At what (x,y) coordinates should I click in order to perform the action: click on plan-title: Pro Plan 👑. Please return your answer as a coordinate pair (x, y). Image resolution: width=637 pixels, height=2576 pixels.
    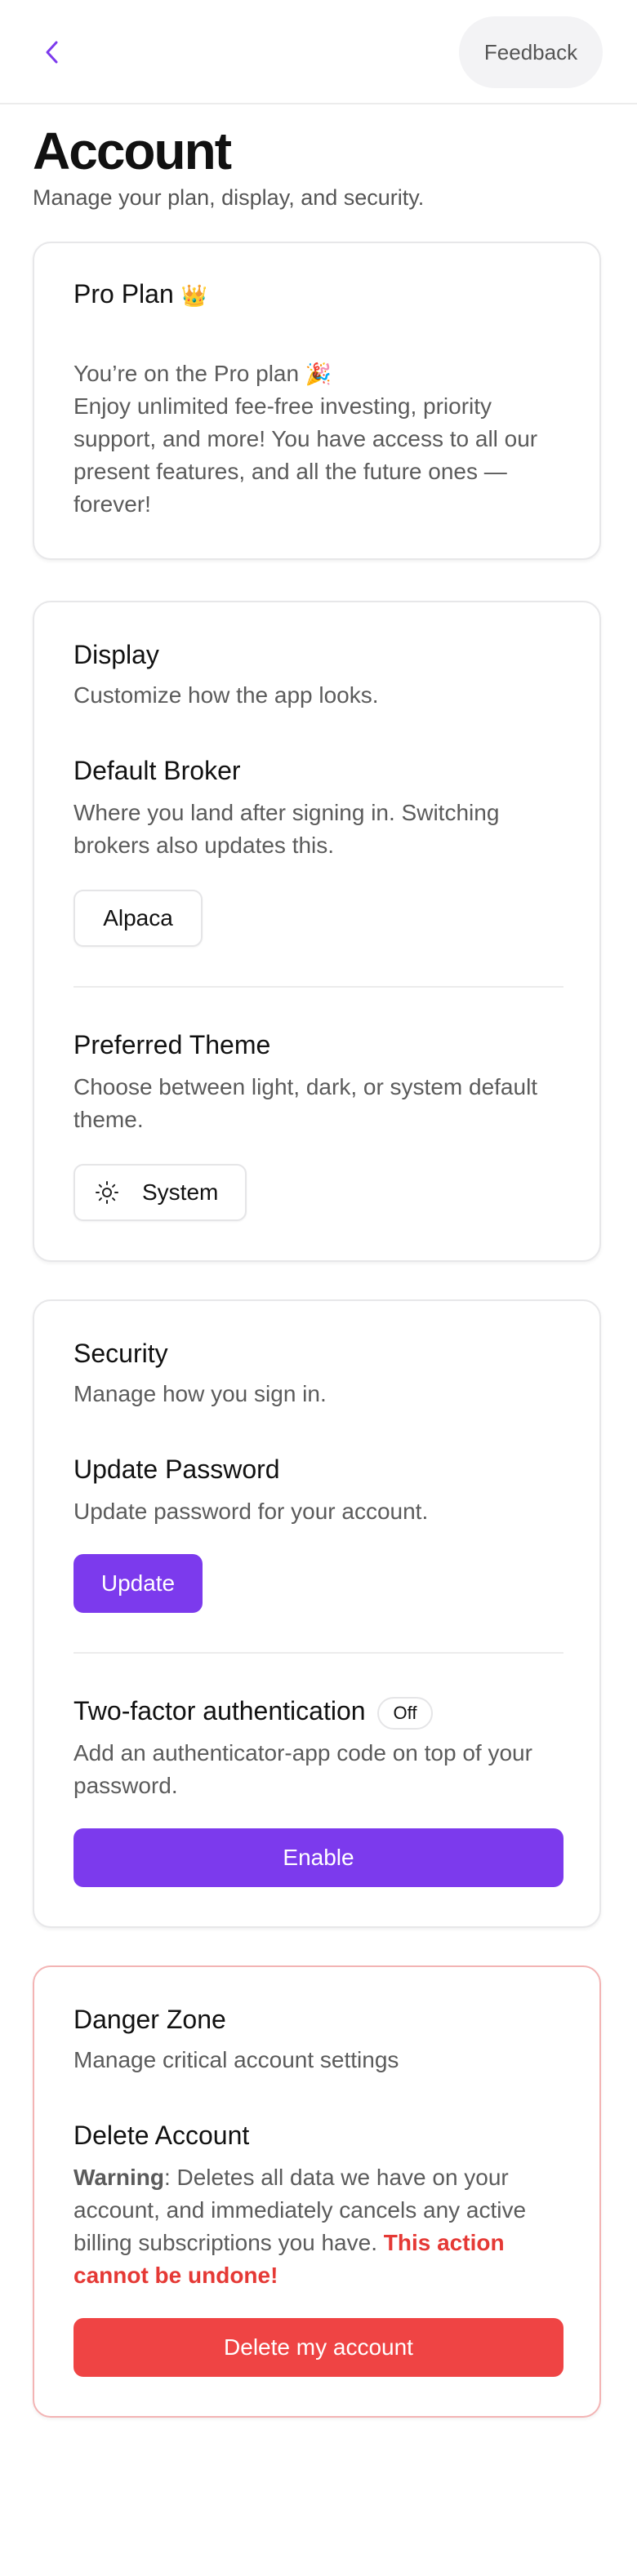
    Looking at the image, I should click on (140, 294).